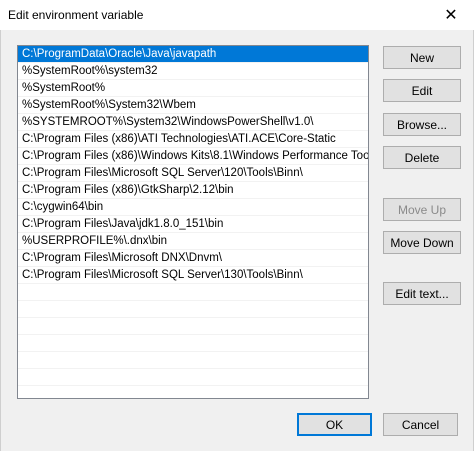 The height and width of the screenshot is (451, 474). I want to click on window-title: Edit environment variable, so click(76, 15).